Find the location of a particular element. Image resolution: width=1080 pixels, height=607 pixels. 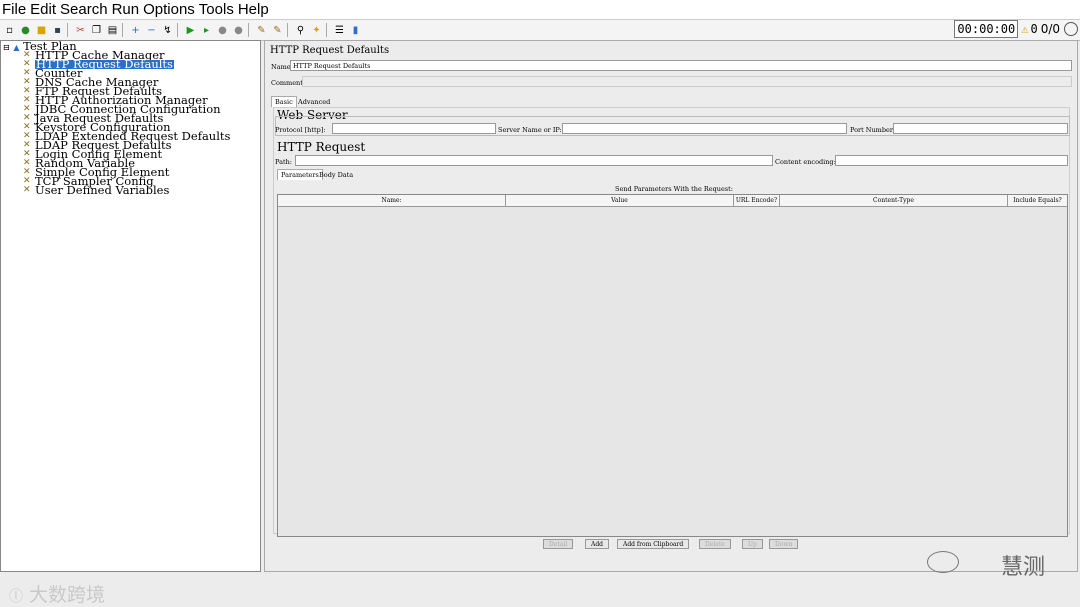

status-area: 00:00:00 ⚠ 0 0/0 is located at coordinates (1017, 29).